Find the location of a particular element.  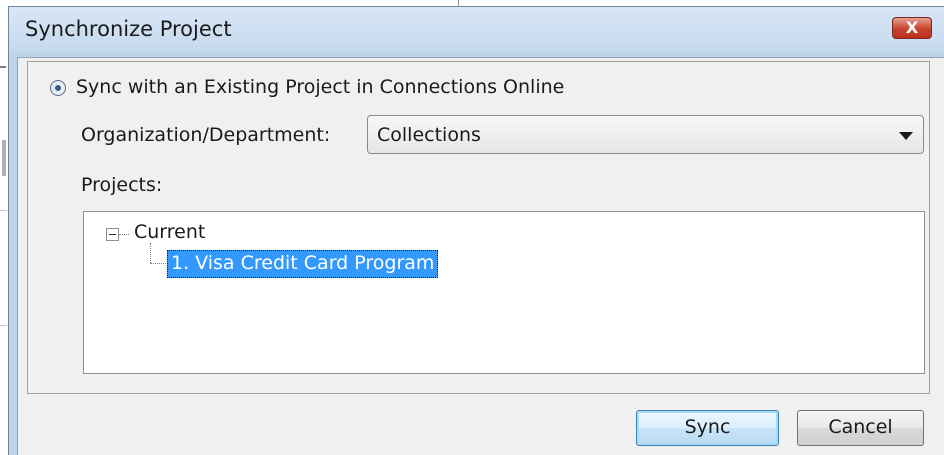

organization-label: Organization/Department: is located at coordinates (206, 135).